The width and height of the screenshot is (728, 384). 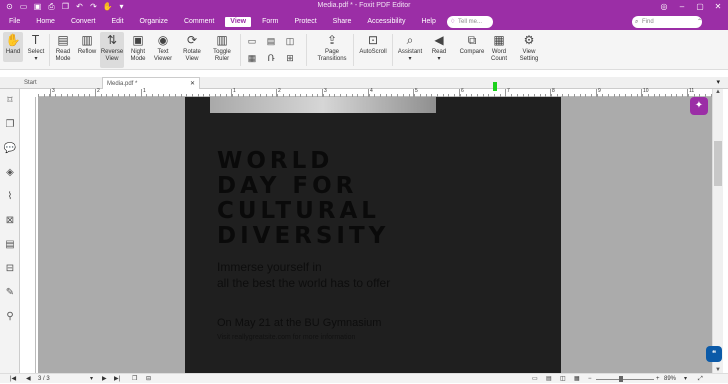 I want to click on ruler-label: 6, so click(x=462, y=91).